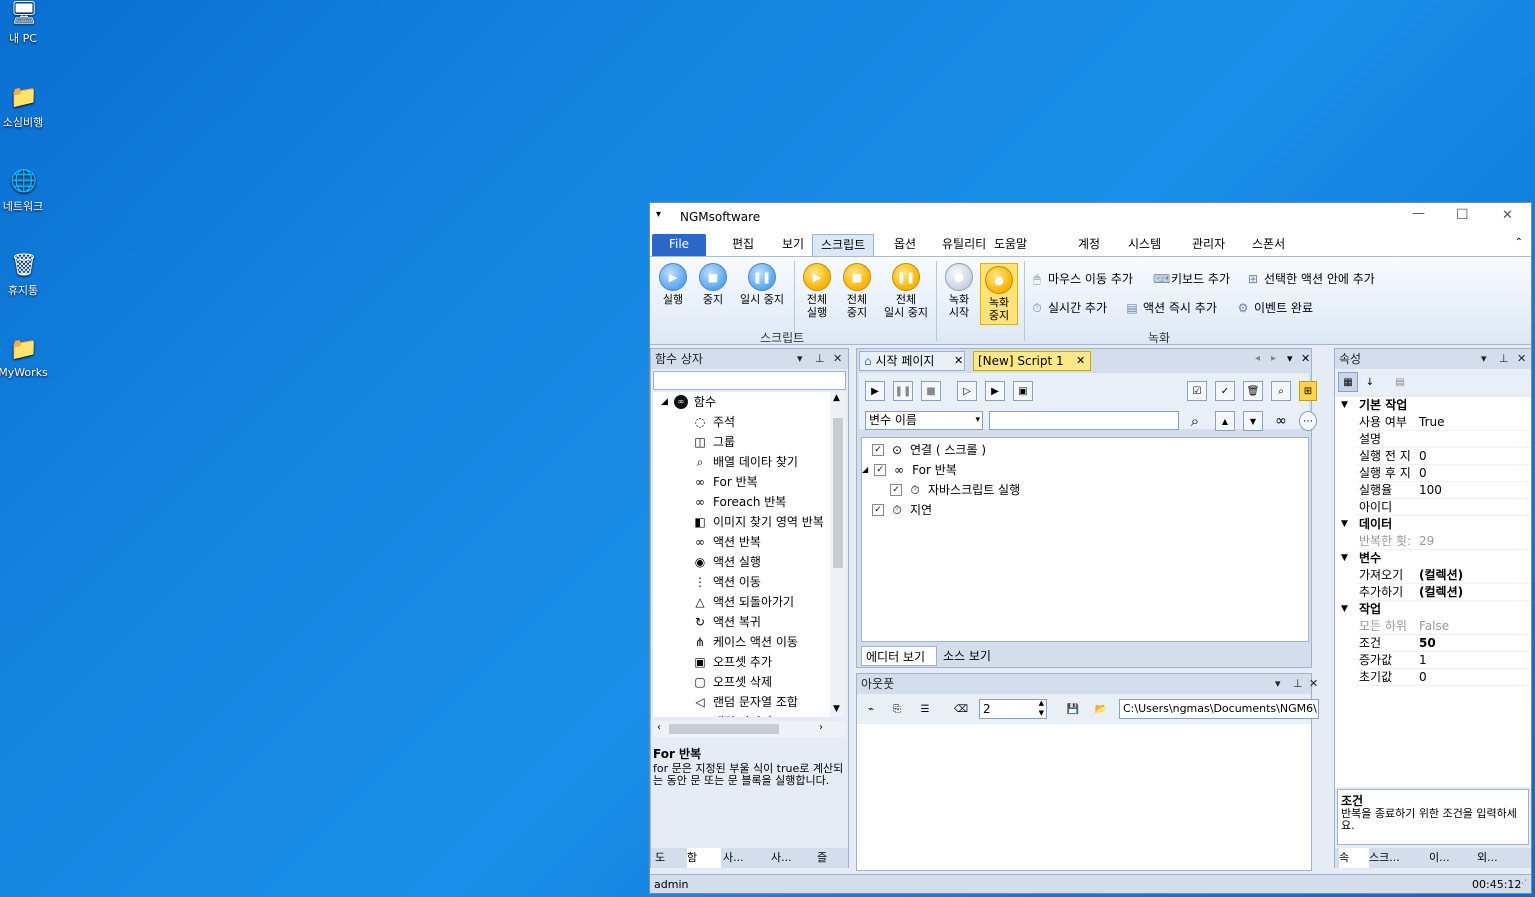  Describe the element at coordinates (1013, 709) in the screenshot. I see `log-level-stepper: 2 ▲ ▼` at that location.